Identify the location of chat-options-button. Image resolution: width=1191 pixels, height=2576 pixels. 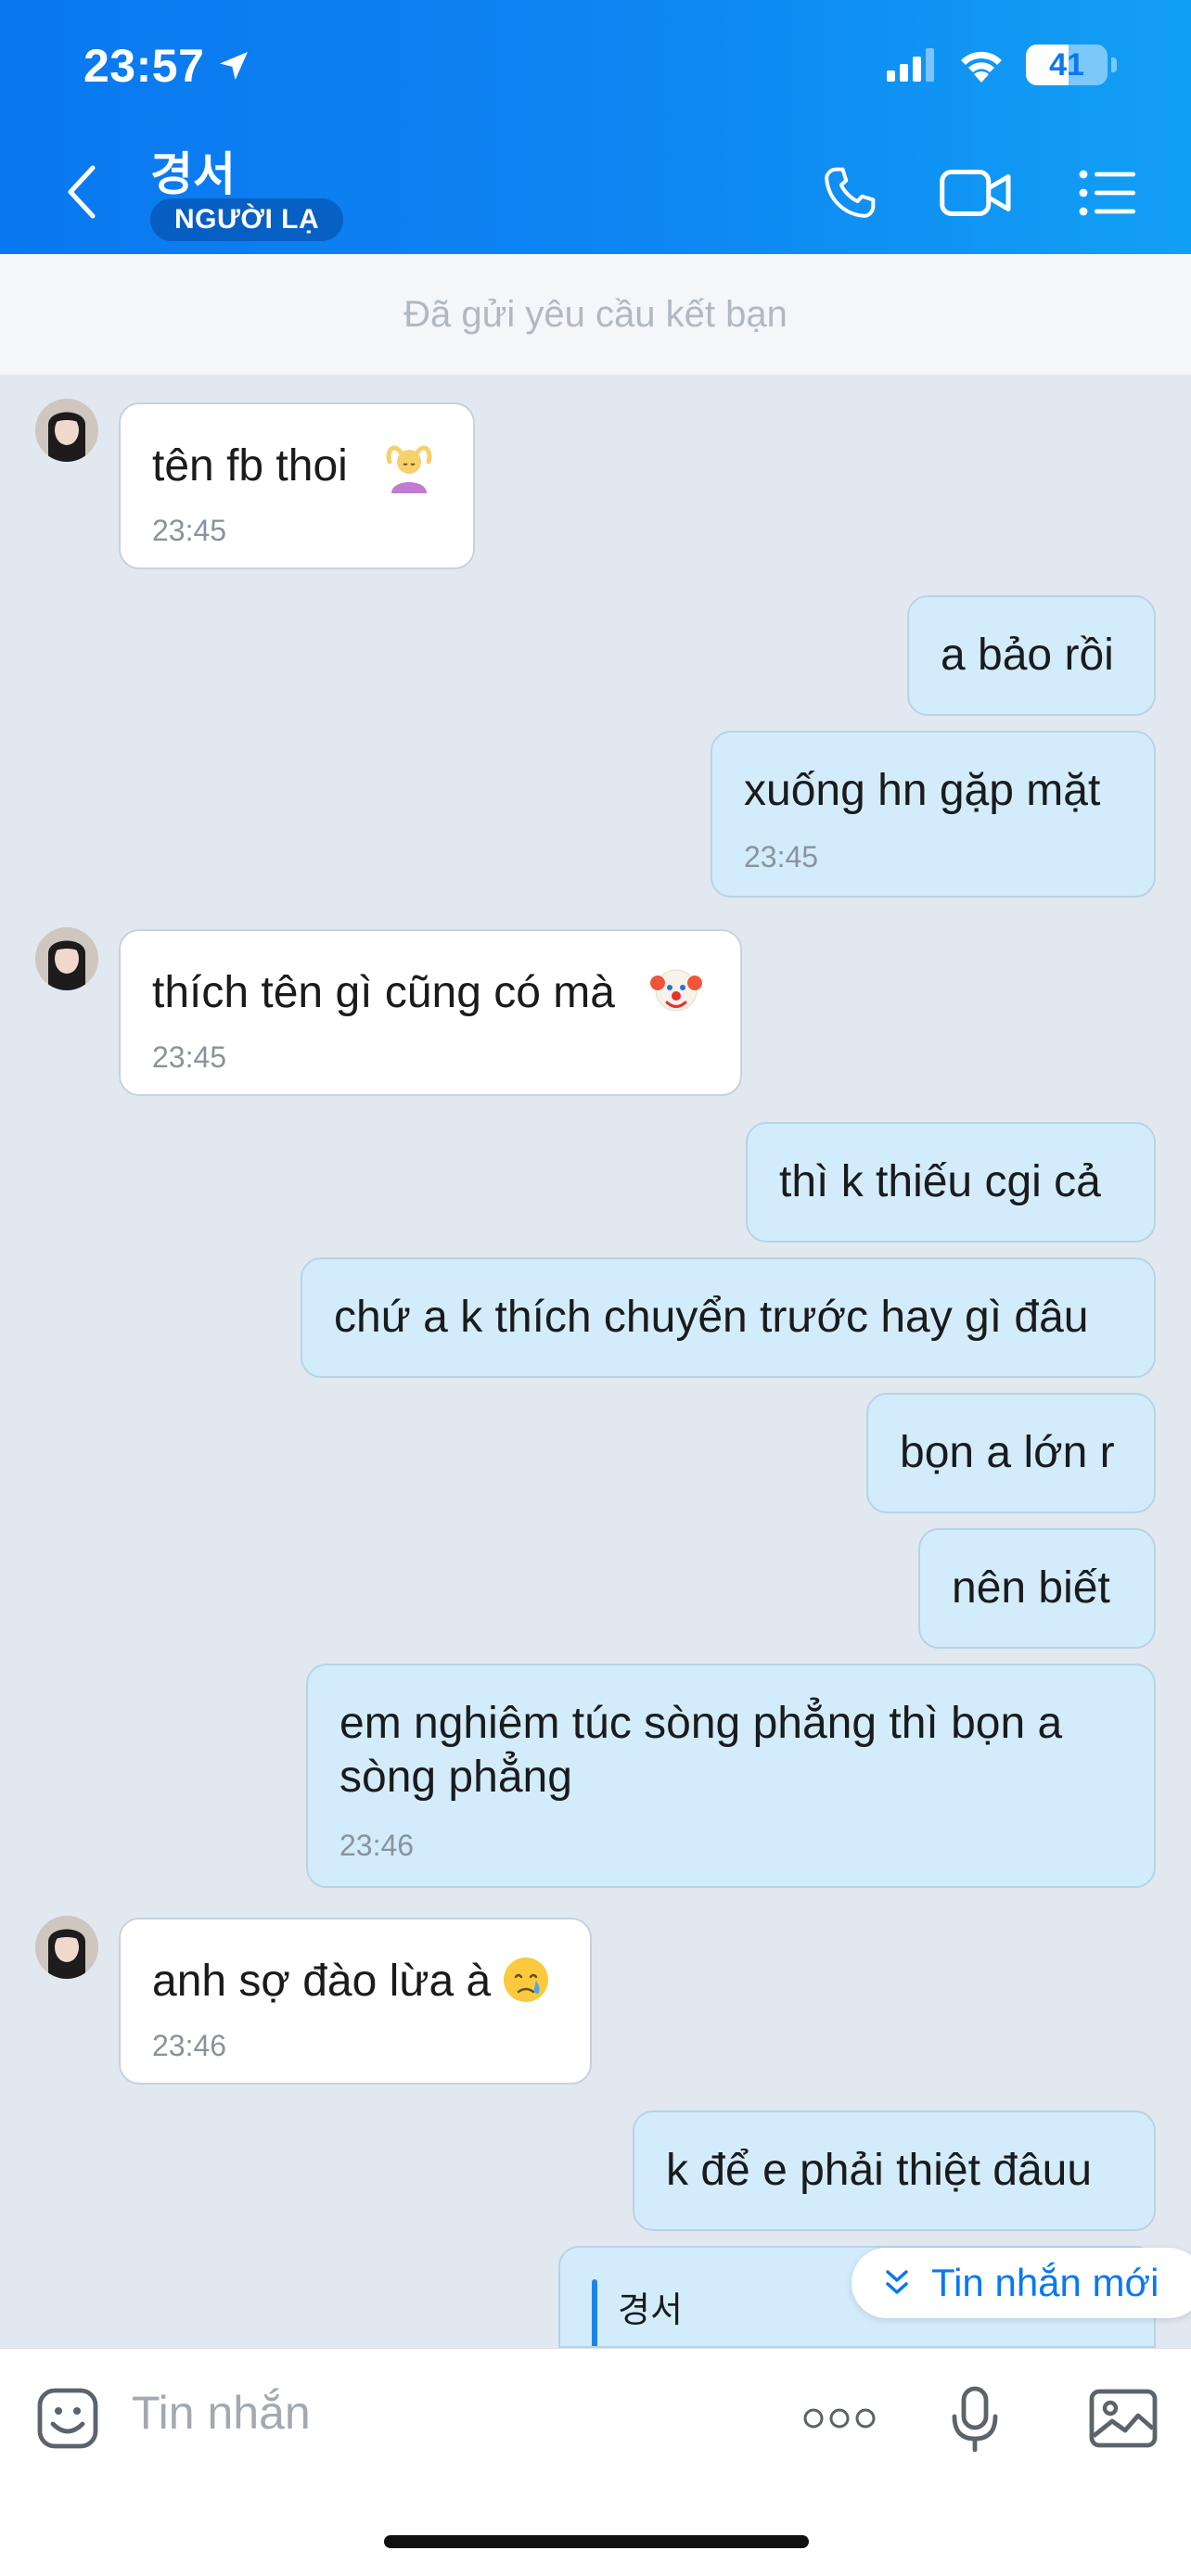
(1107, 193).